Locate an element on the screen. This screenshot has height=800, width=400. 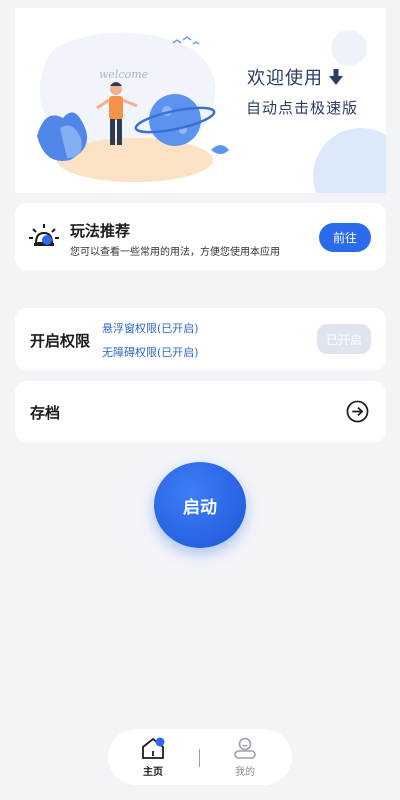
arrow-down-icon is located at coordinates (336, 77).